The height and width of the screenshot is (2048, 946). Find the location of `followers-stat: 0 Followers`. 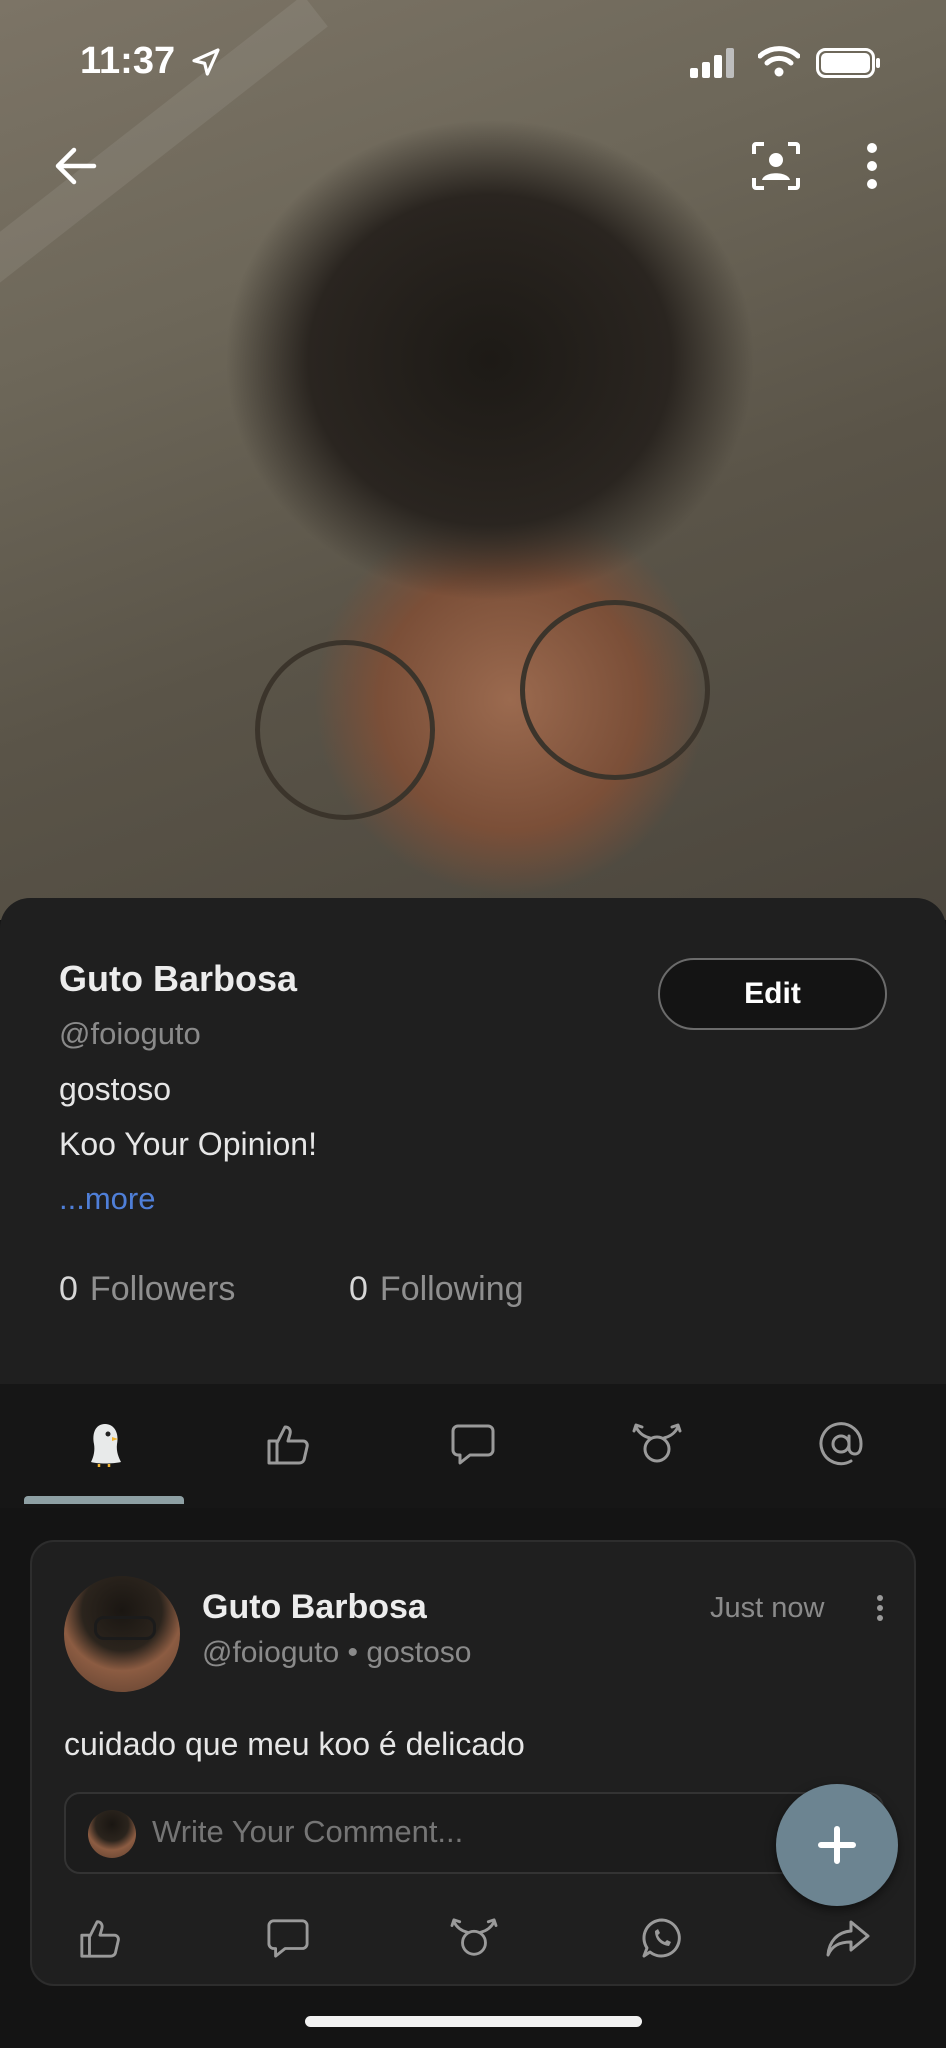

followers-stat: 0 Followers is located at coordinates (147, 1289).